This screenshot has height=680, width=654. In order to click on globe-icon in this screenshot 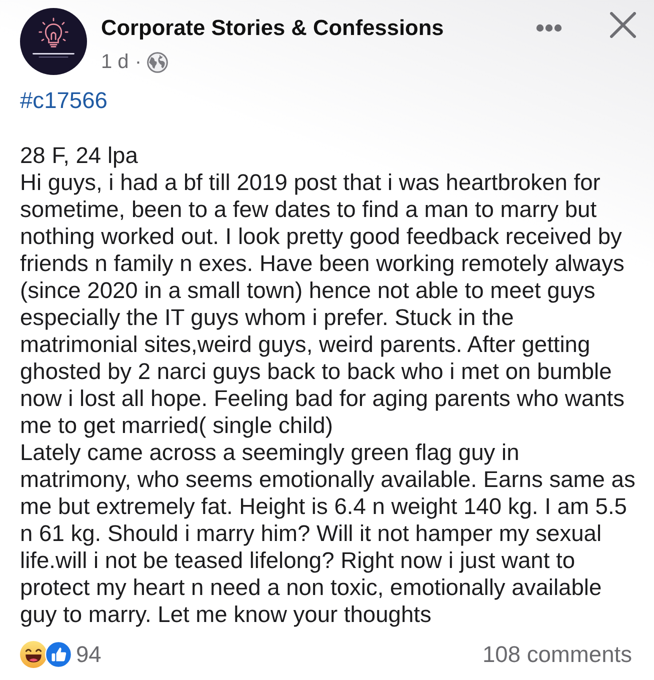, I will do `click(157, 62)`.